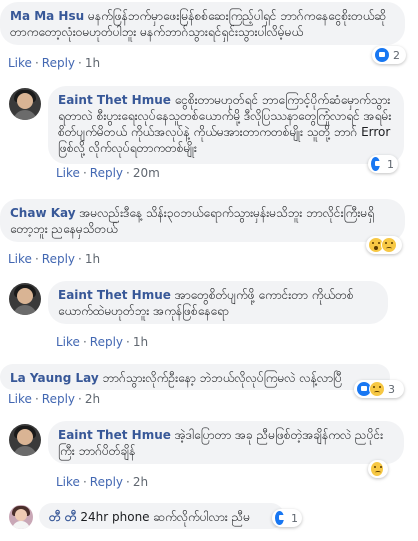  I want to click on comment-actions: Like · Reply · 20m, so click(108, 173).